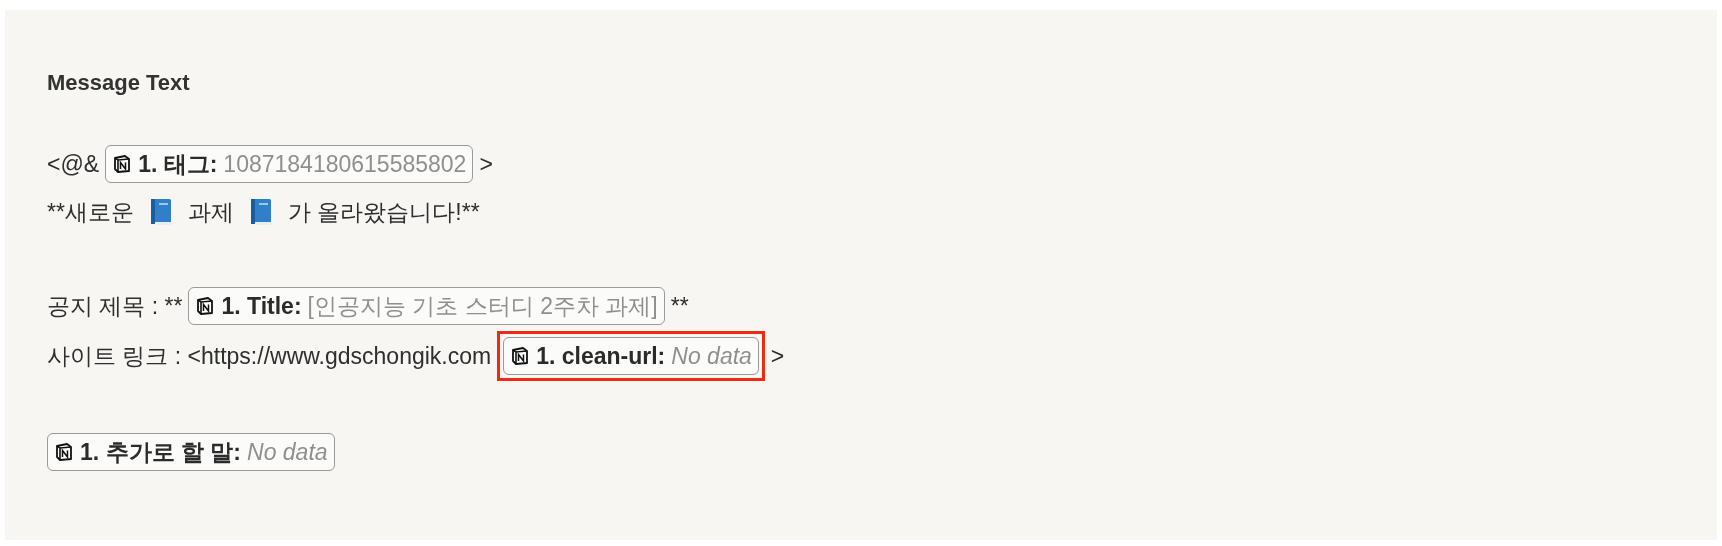 The image size is (1722, 546). I want to click on token-label: 1. clean-url:, so click(601, 356).